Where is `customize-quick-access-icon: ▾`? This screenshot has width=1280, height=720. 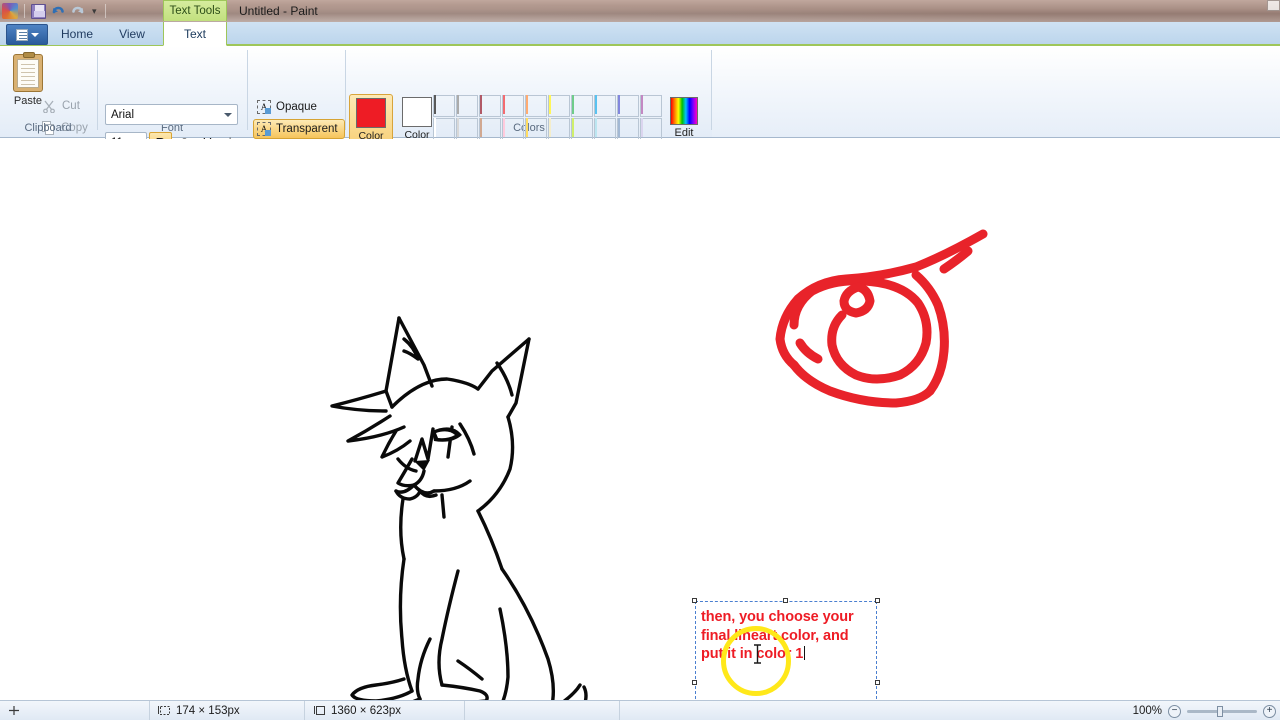
customize-quick-access-icon: ▾ is located at coordinates (94, 11).